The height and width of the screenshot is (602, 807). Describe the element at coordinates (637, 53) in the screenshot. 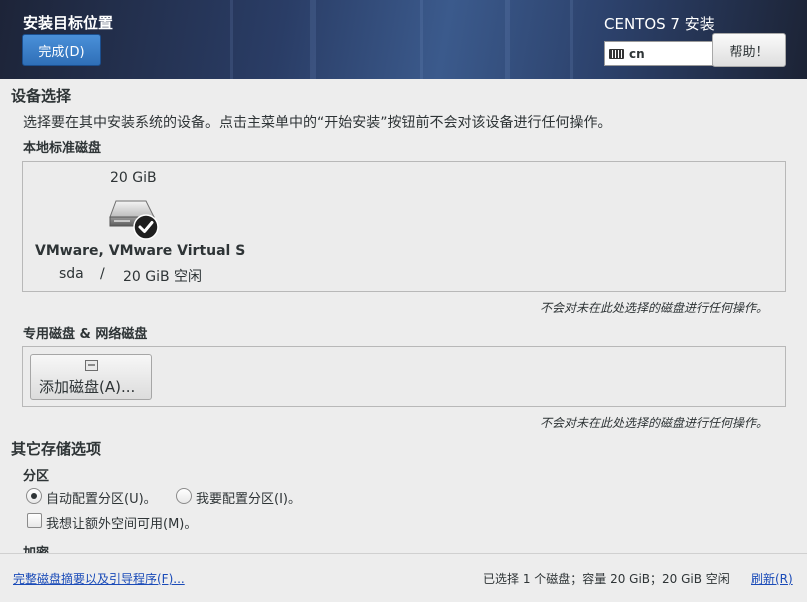

I see `keyboard-layout-label: cn` at that location.